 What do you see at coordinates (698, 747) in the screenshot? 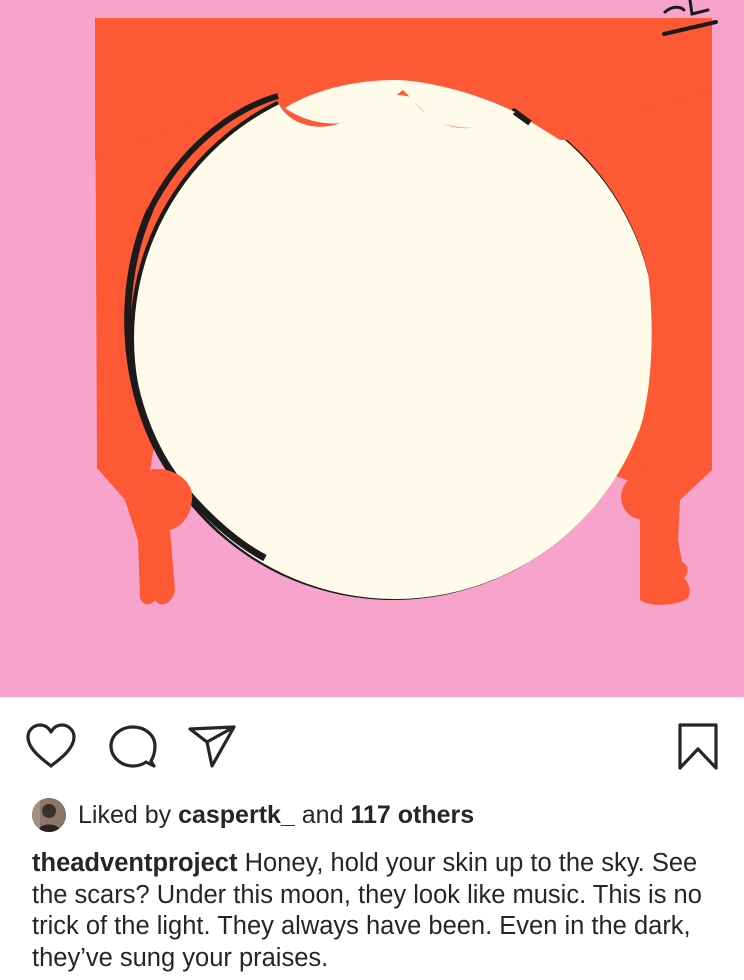
I see `bookmark-icon` at bounding box center [698, 747].